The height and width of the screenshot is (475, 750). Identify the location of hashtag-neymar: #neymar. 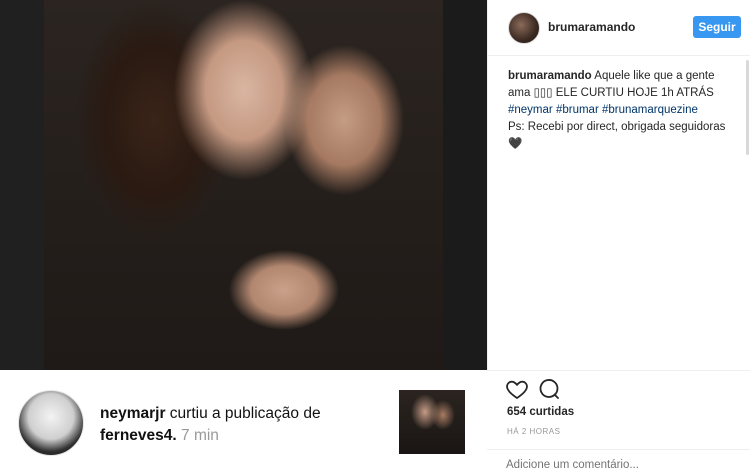
(530, 110).